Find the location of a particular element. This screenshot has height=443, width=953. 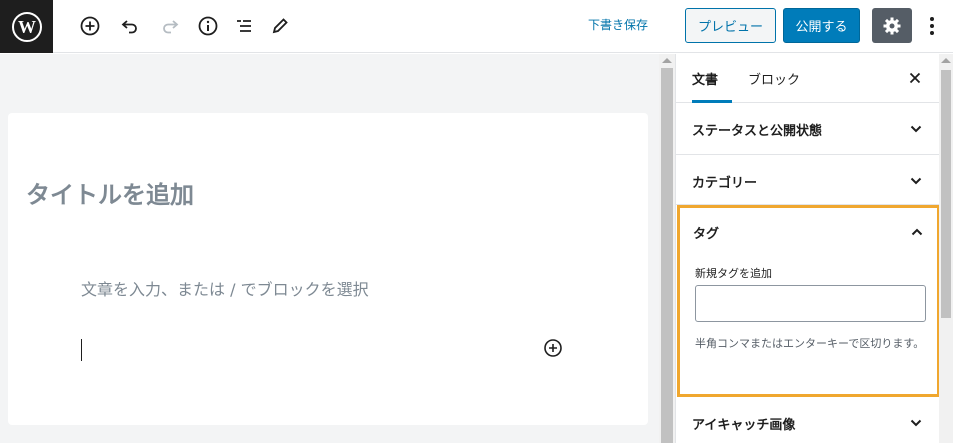

content-info-button is located at coordinates (208, 26).